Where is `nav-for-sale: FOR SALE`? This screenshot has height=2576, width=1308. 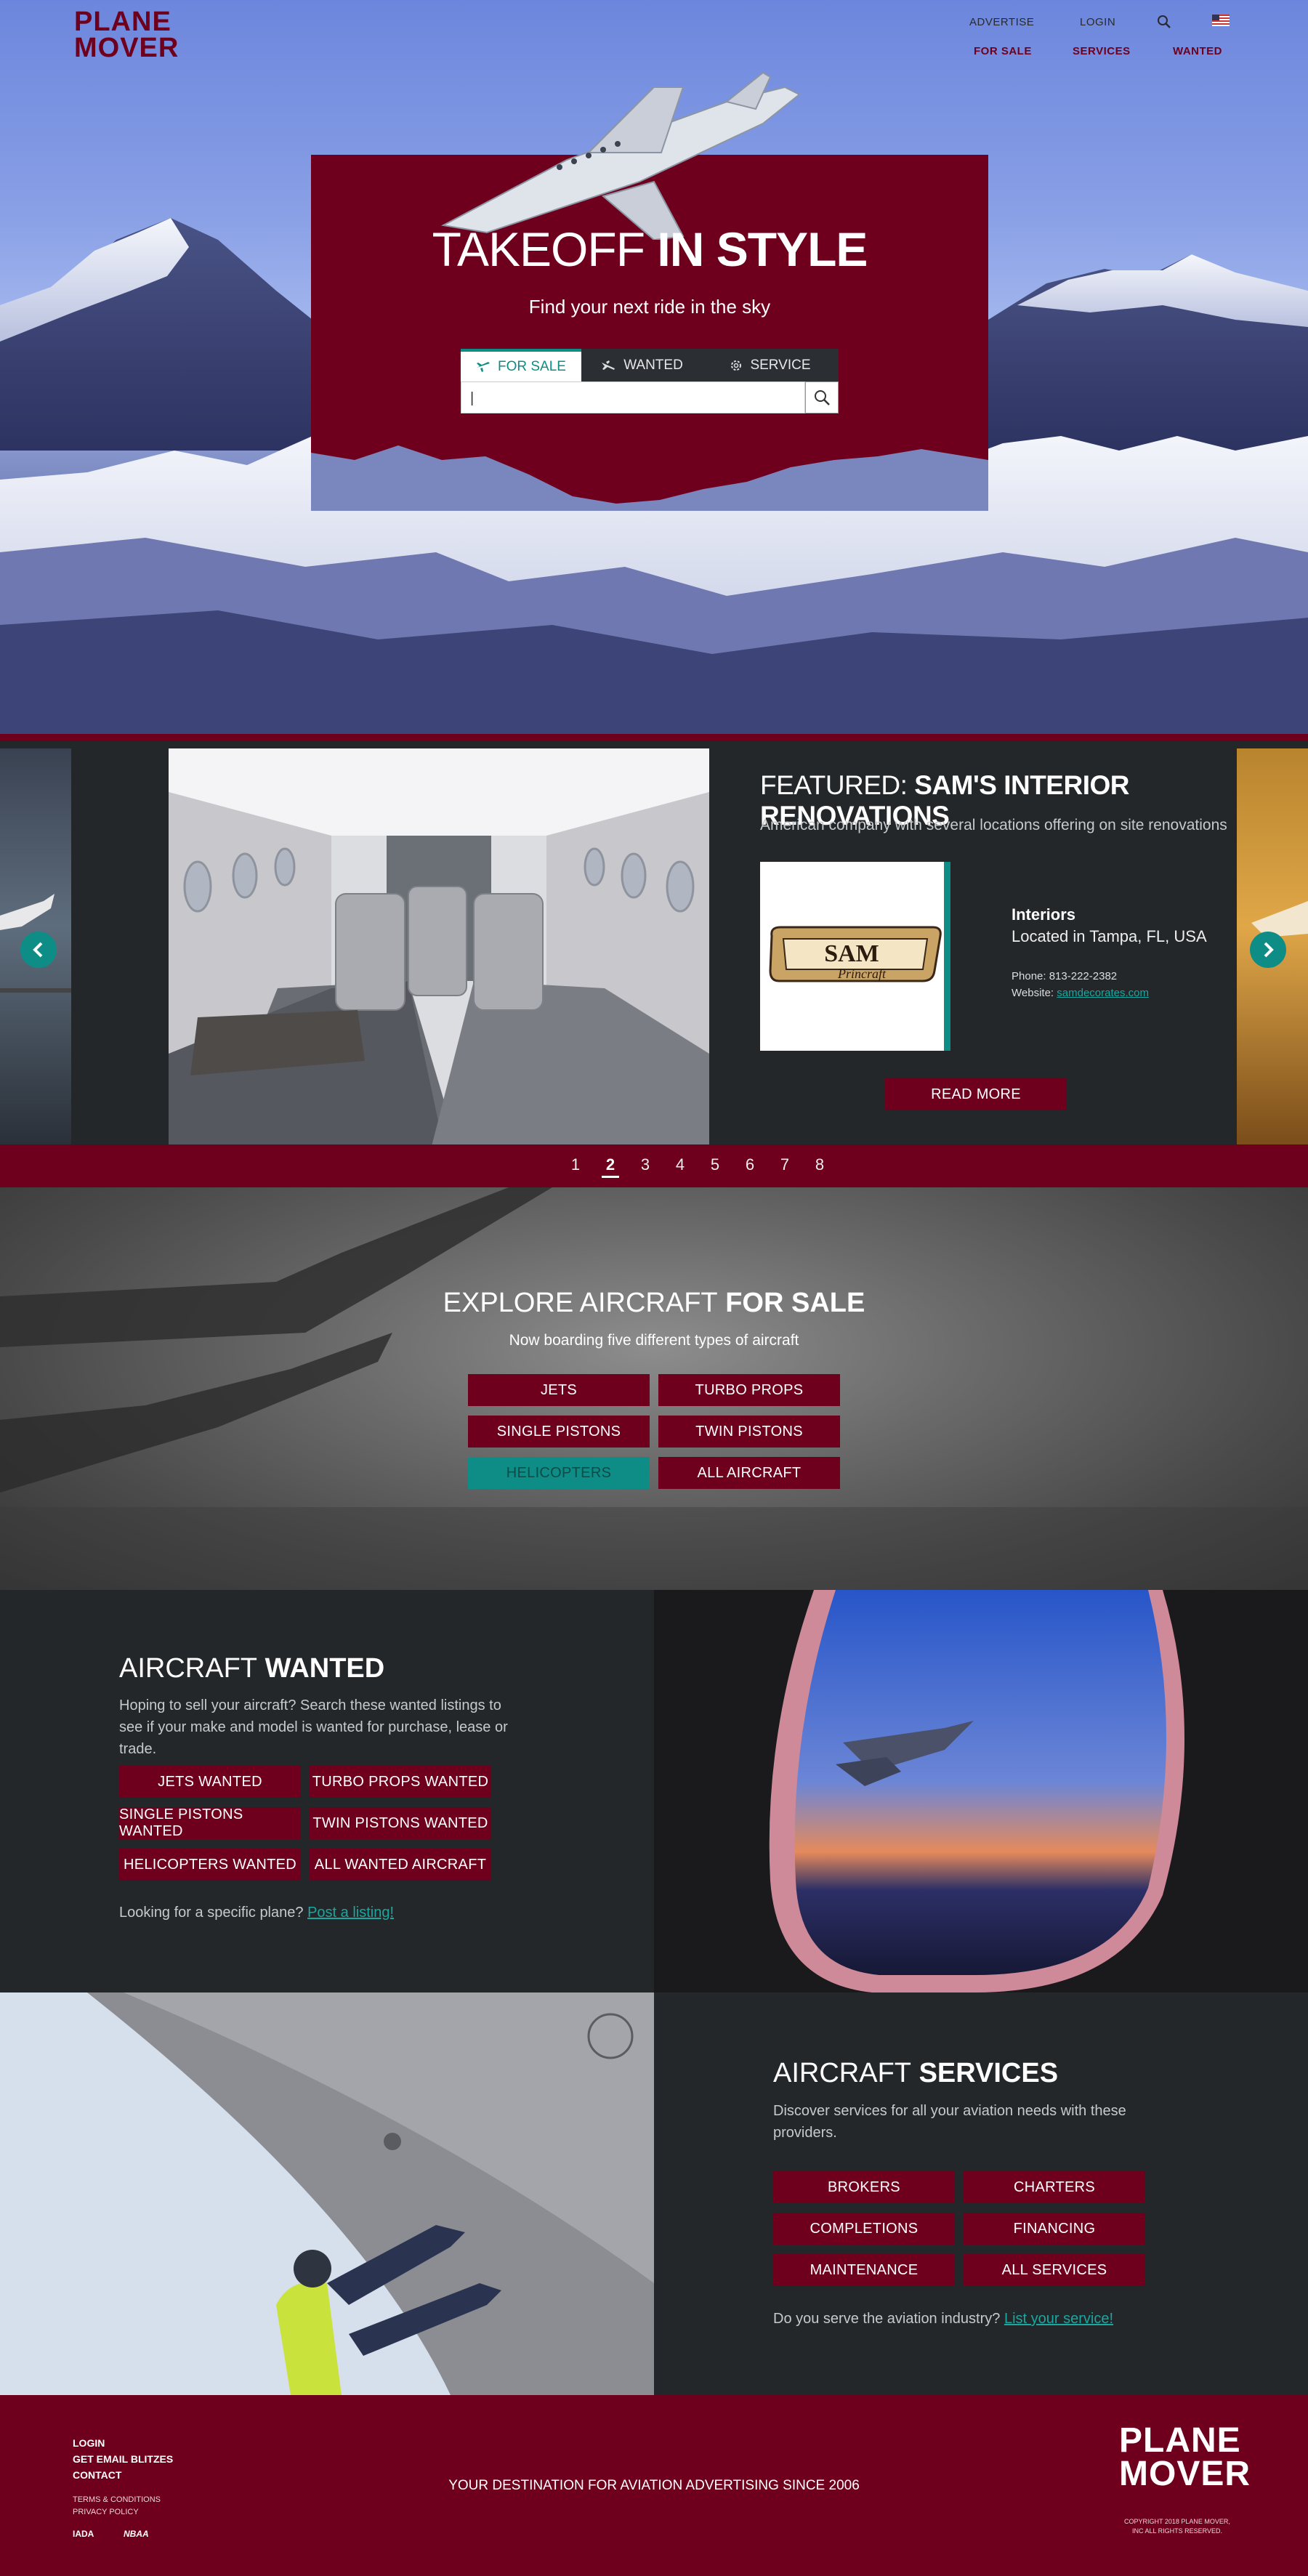 nav-for-sale: FOR SALE is located at coordinates (1003, 51).